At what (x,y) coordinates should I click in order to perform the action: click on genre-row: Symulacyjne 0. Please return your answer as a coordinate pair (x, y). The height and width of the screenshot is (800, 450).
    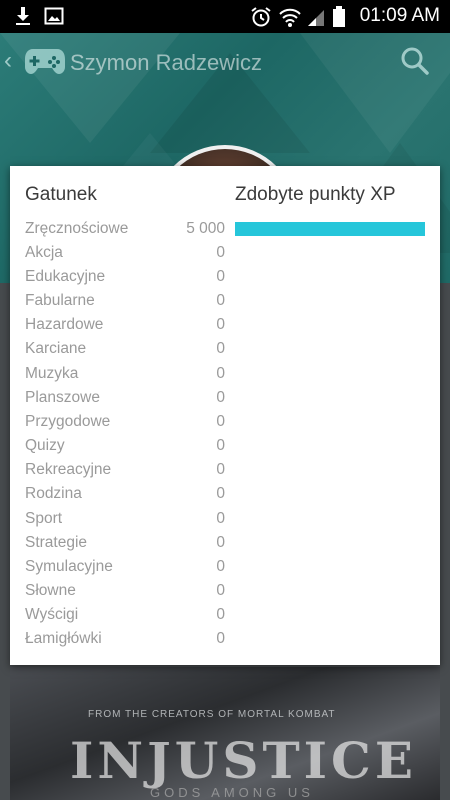
    Looking at the image, I should click on (125, 570).